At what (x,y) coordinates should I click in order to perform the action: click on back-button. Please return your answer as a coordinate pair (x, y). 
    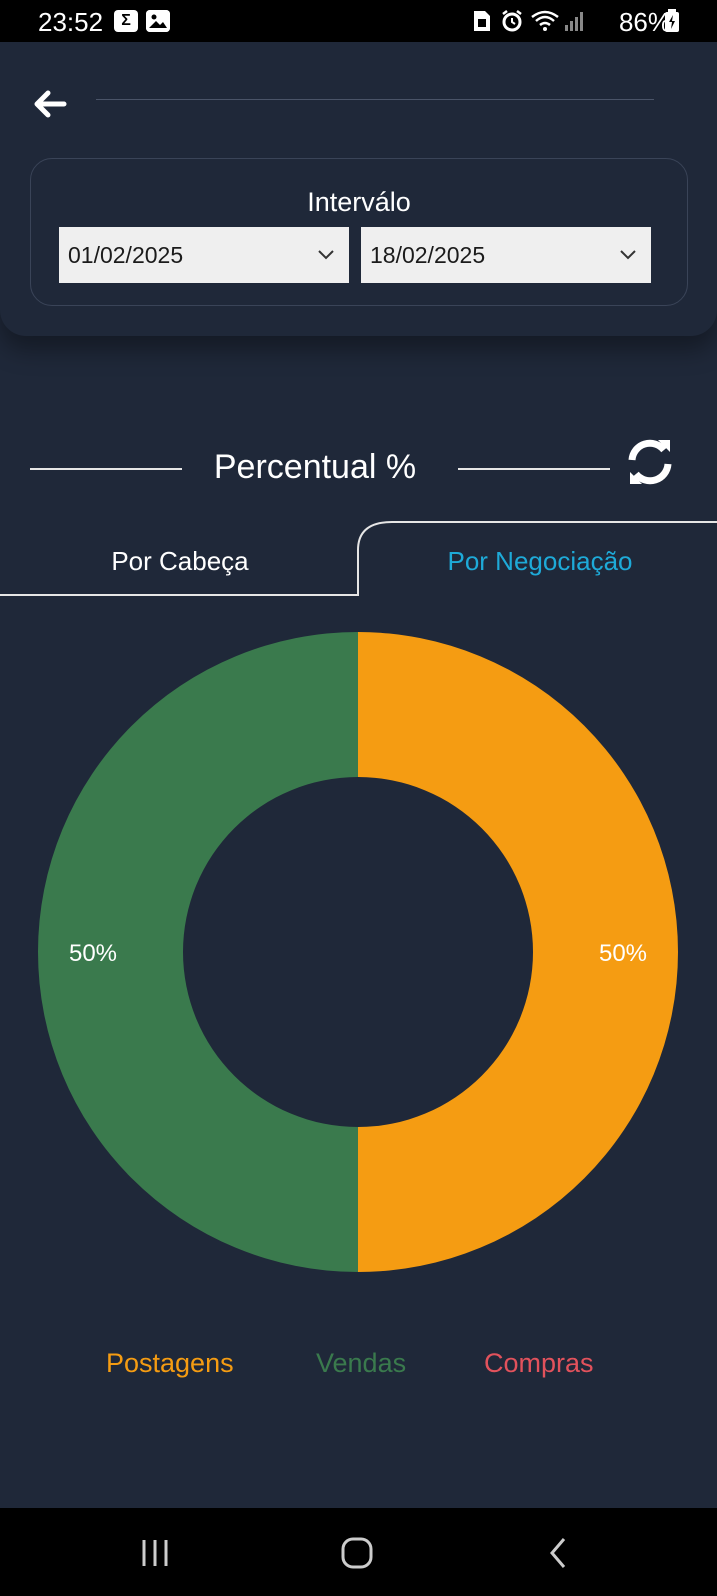
    Looking at the image, I should click on (50, 104).